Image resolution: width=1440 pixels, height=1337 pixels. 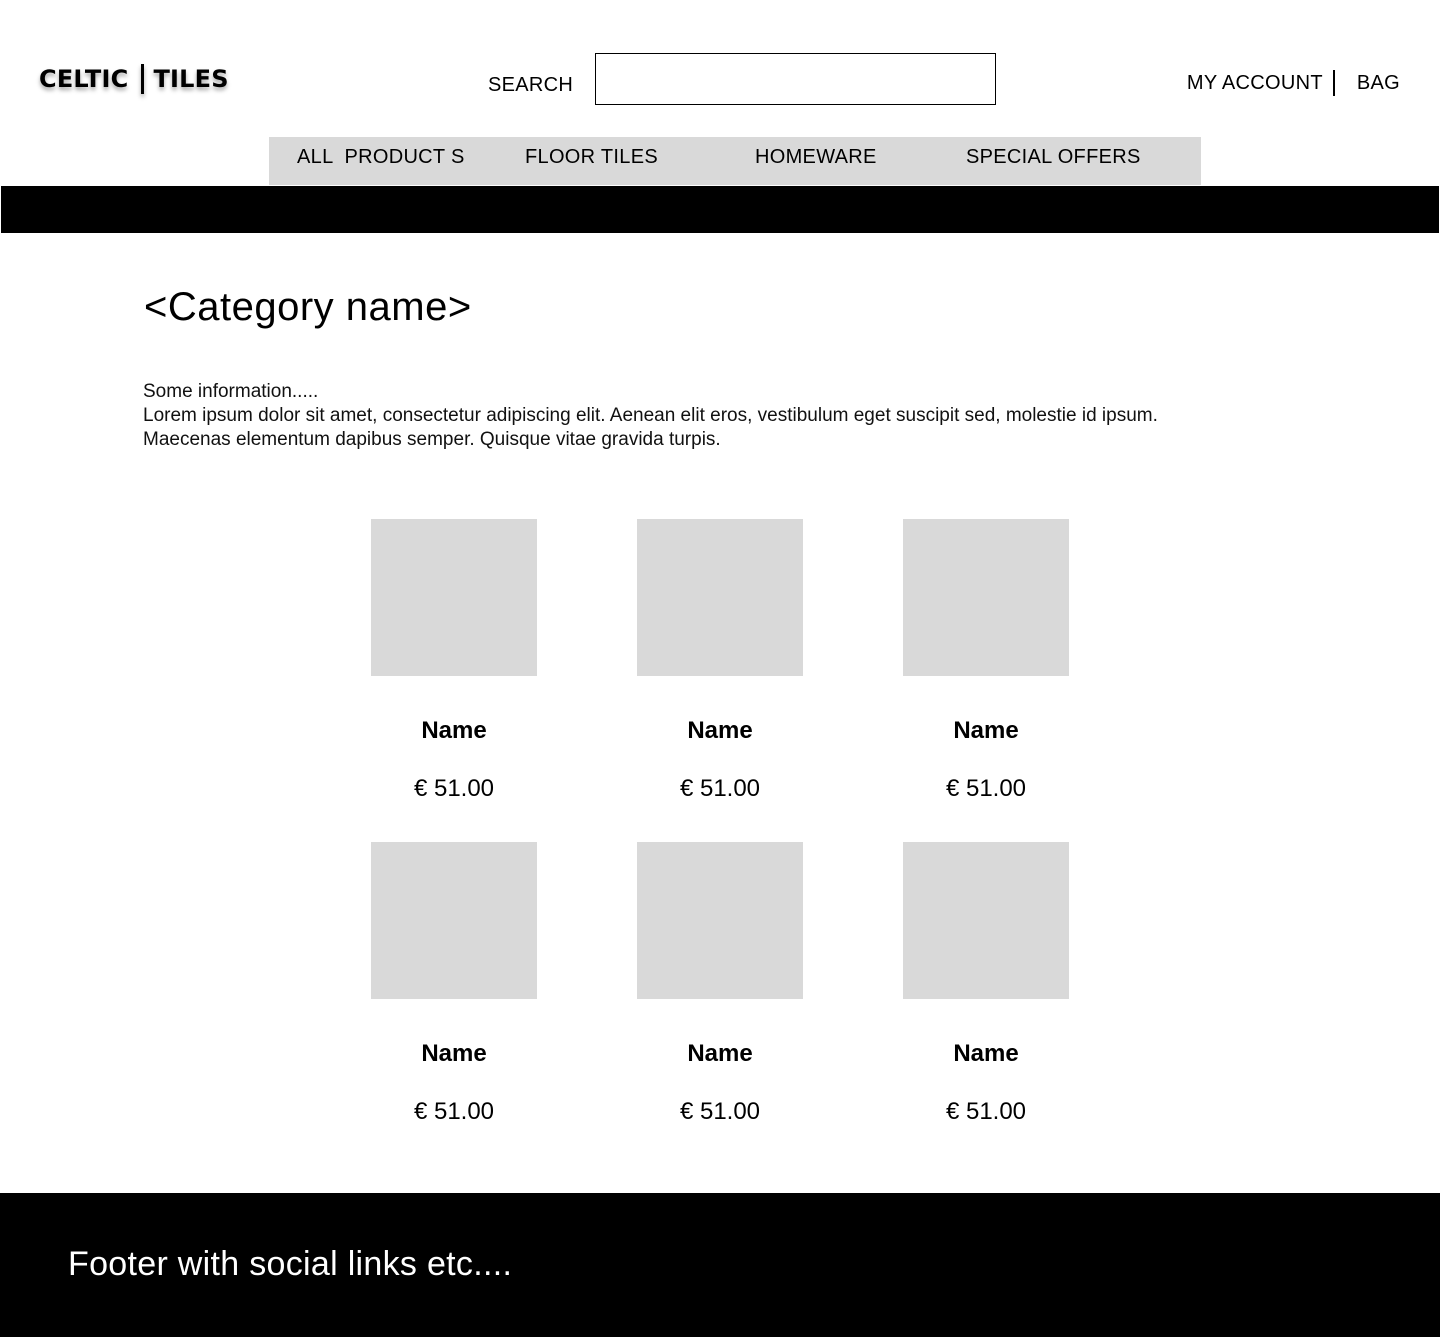 I want to click on nav-item-all-products: ALL PRODUCT S, so click(x=381, y=157).